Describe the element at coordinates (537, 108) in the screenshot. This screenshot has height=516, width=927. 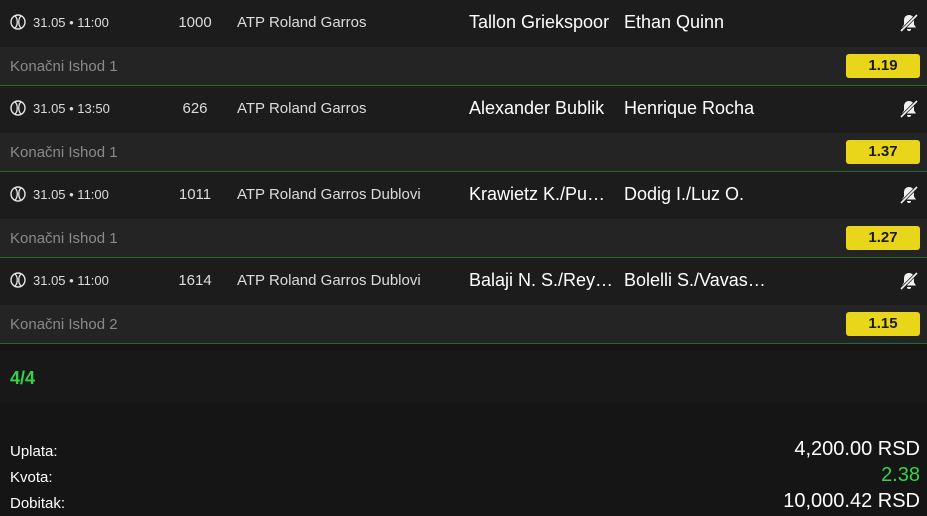
I see `home-team: Alexander Bublik` at that location.